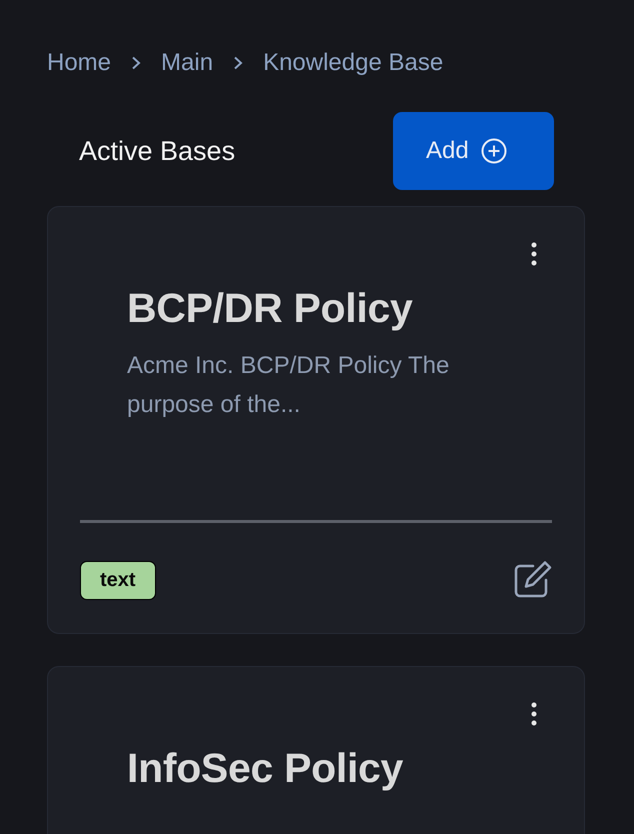 The image size is (634, 834). Describe the element at coordinates (493, 151) in the screenshot. I see `plus-circle-icon` at that location.